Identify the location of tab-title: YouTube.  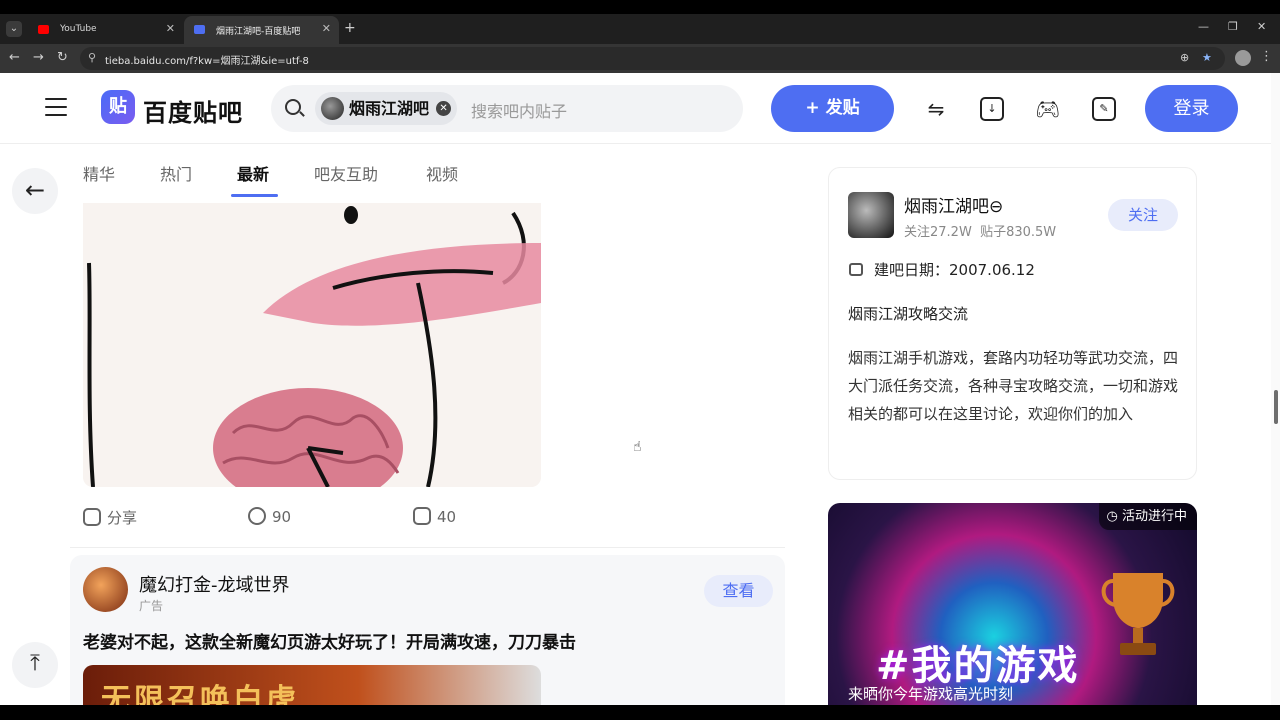
(78, 29).